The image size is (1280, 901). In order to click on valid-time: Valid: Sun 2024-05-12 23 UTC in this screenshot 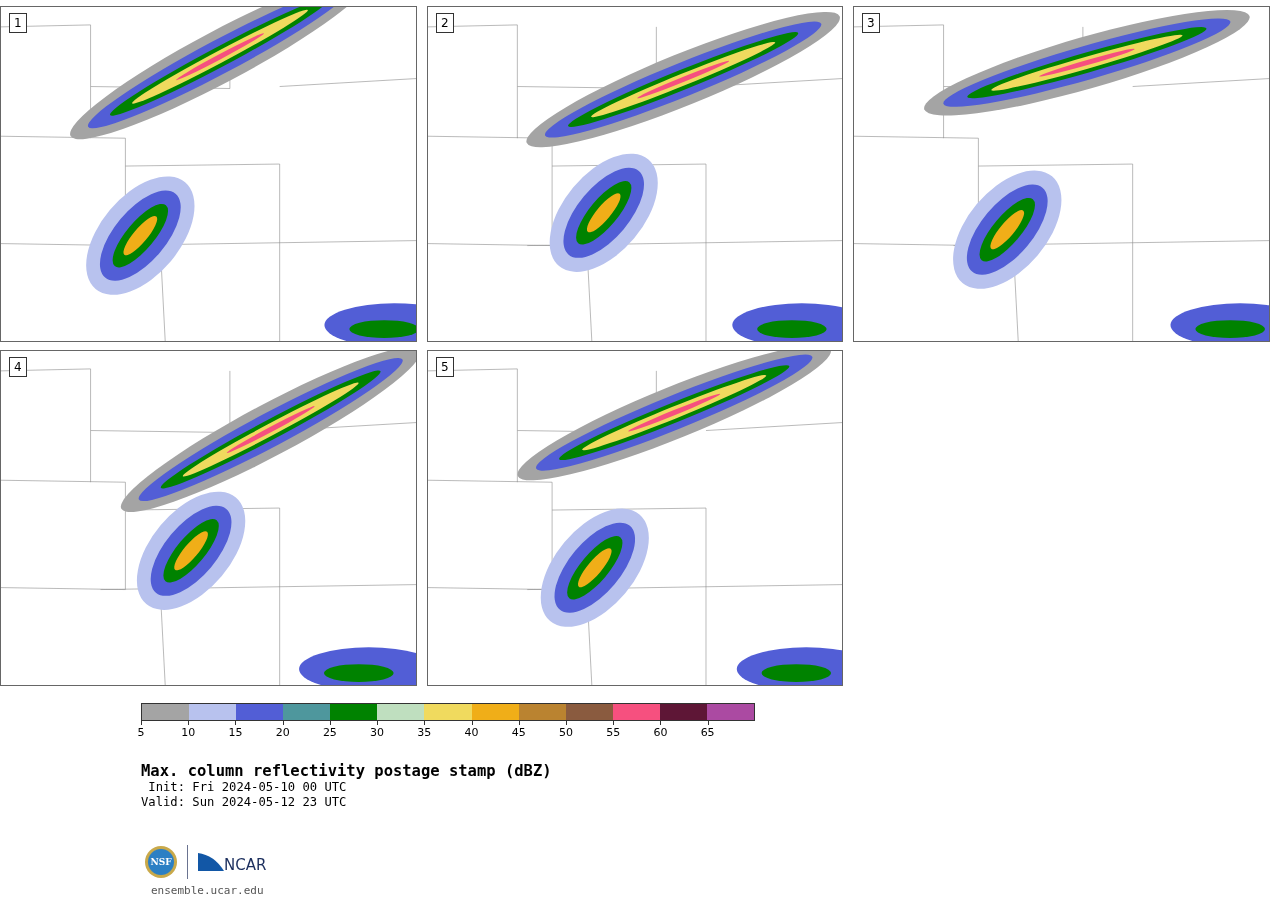, I will do `click(244, 802)`.